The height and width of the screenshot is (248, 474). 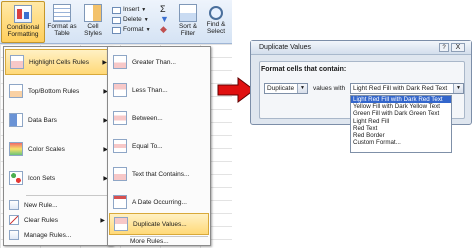 What do you see at coordinates (120, 118) in the screenshot?
I see `between-icon` at bounding box center [120, 118].